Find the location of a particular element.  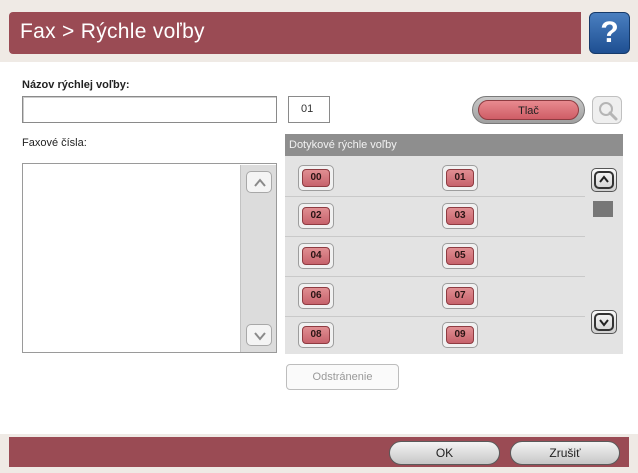

speed-dial-label: 06 is located at coordinates (316, 296).